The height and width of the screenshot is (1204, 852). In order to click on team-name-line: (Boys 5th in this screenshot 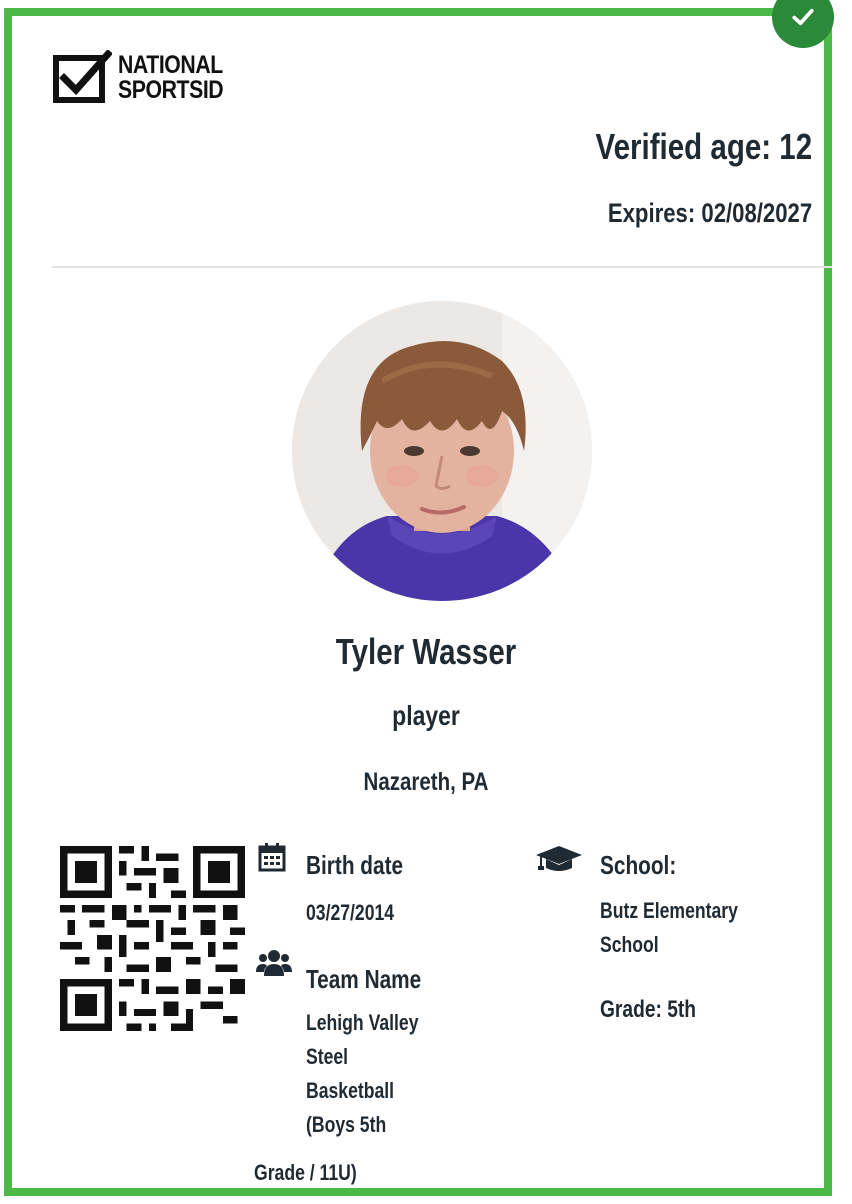, I will do `click(346, 1124)`.